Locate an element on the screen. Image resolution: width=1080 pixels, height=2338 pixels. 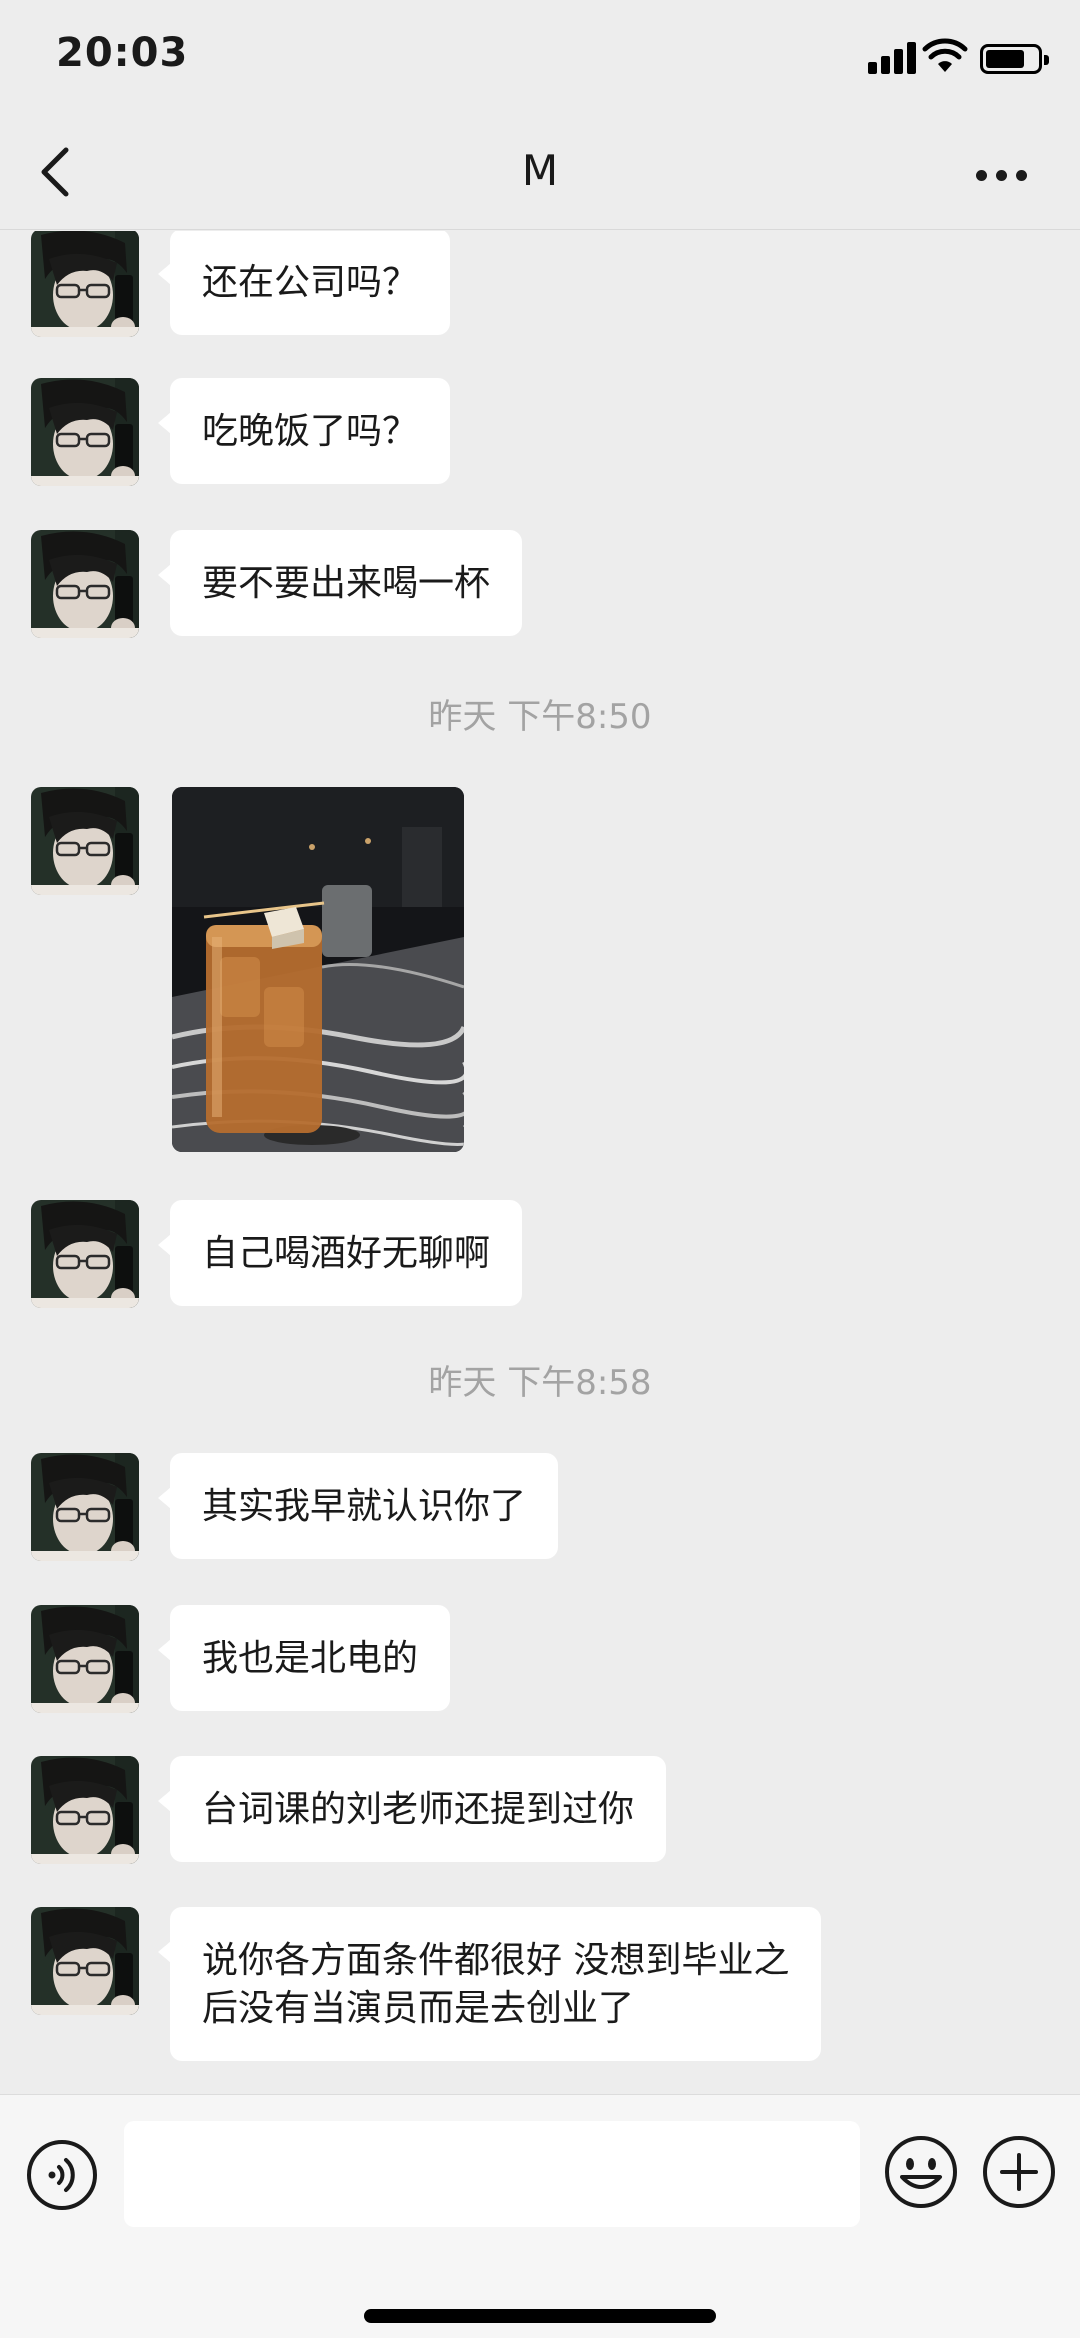
plus-icon is located at coordinates (1019, 2172).